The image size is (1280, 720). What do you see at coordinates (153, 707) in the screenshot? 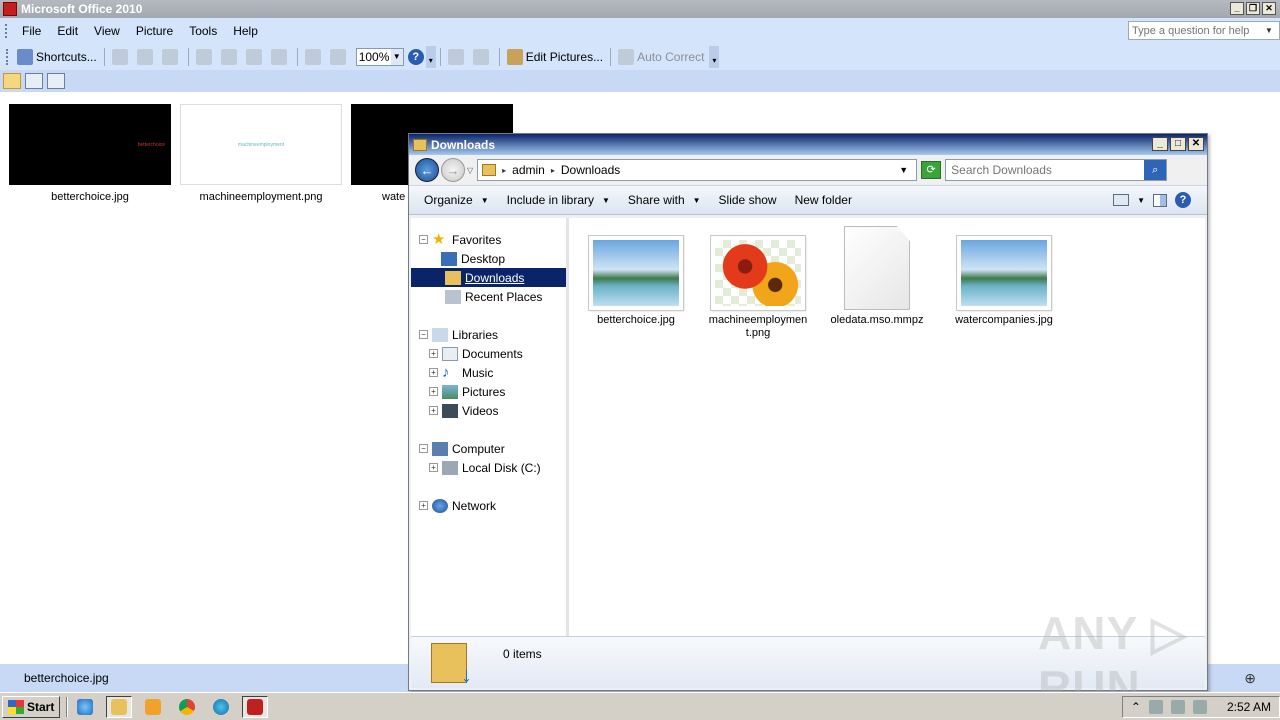
I see `taskbar-media-player` at bounding box center [153, 707].